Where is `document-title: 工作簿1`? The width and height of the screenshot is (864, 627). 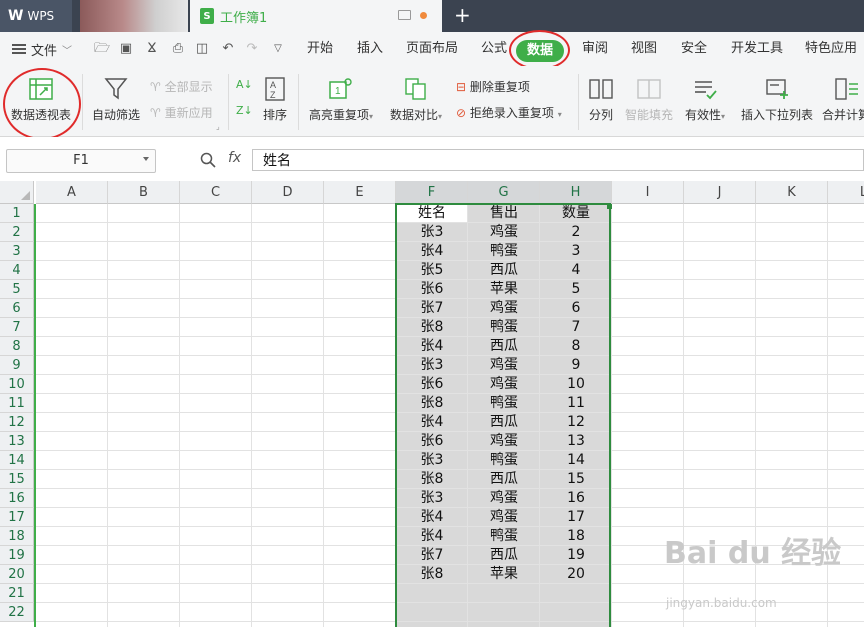 document-title: 工作簿1 is located at coordinates (244, 18).